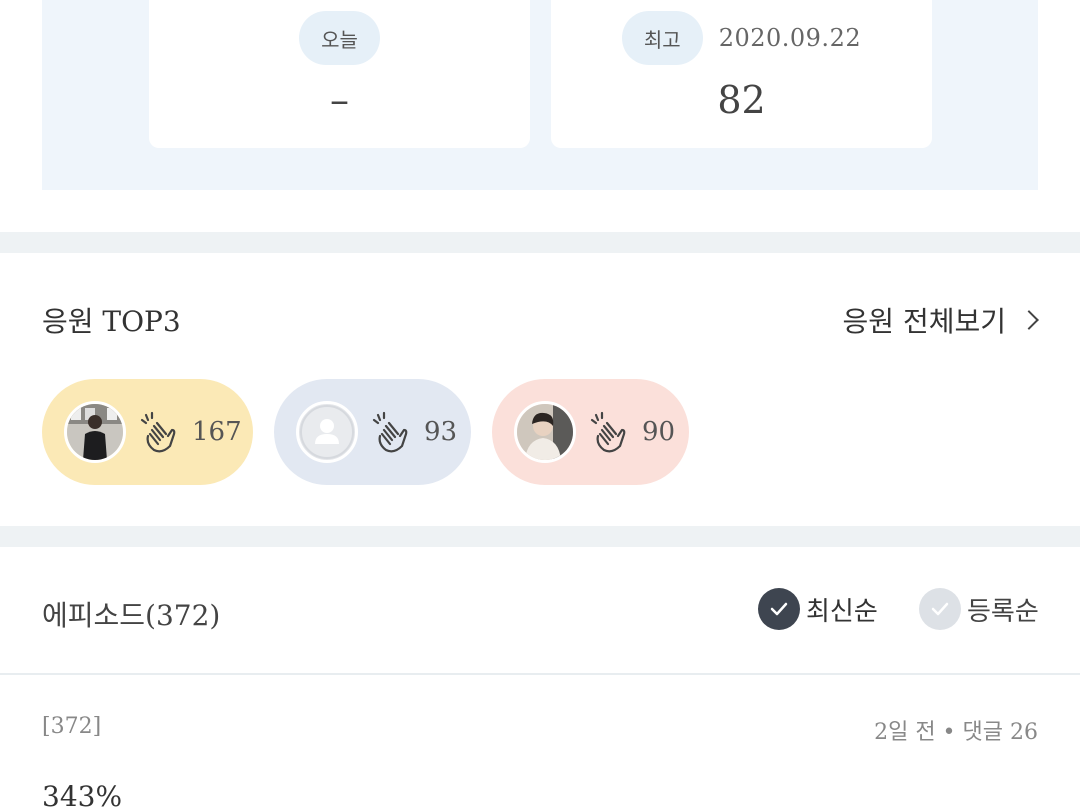  I want to click on sort-latest-label: 최신순, so click(842, 611).